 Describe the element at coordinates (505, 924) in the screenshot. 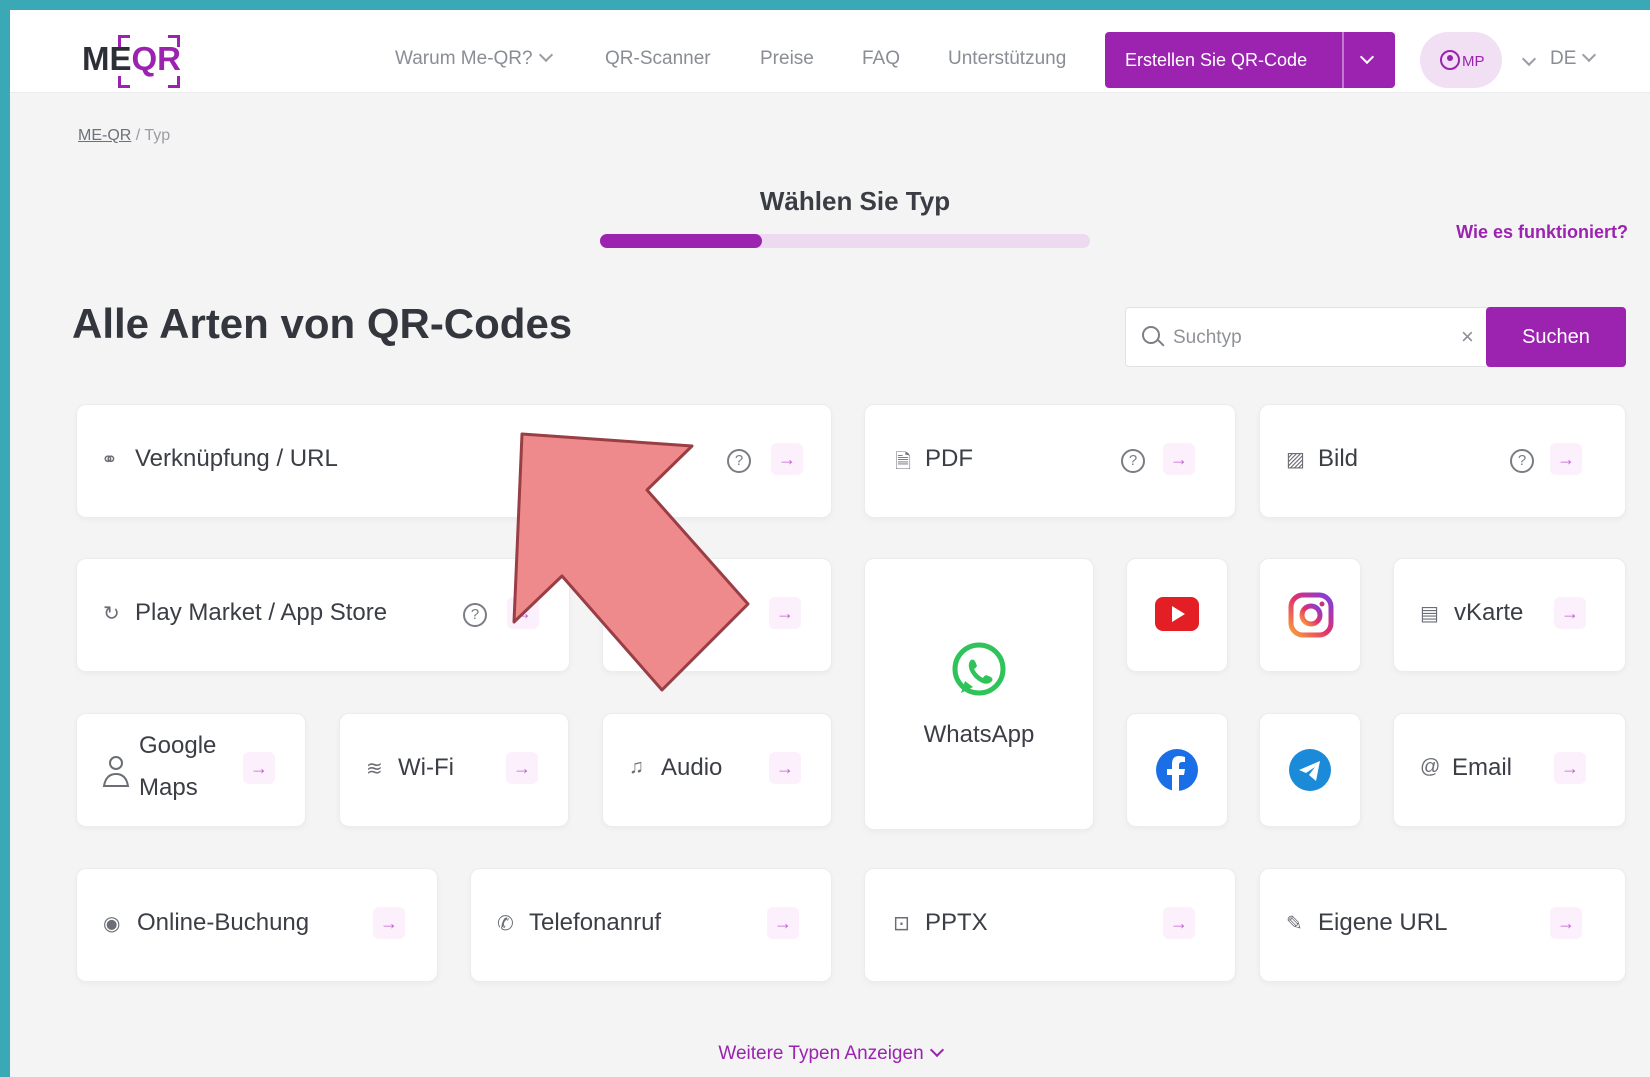

I see `phone-icon: ✆` at that location.